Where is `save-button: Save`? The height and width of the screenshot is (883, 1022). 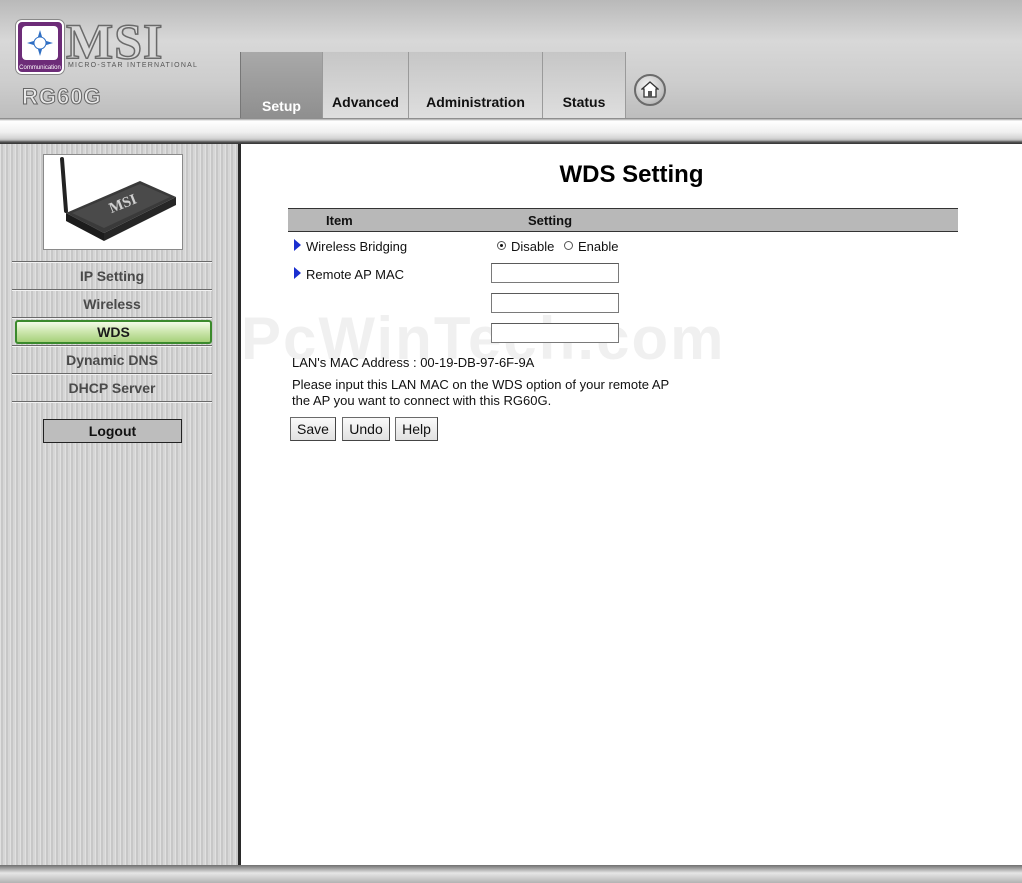
save-button: Save is located at coordinates (313, 429).